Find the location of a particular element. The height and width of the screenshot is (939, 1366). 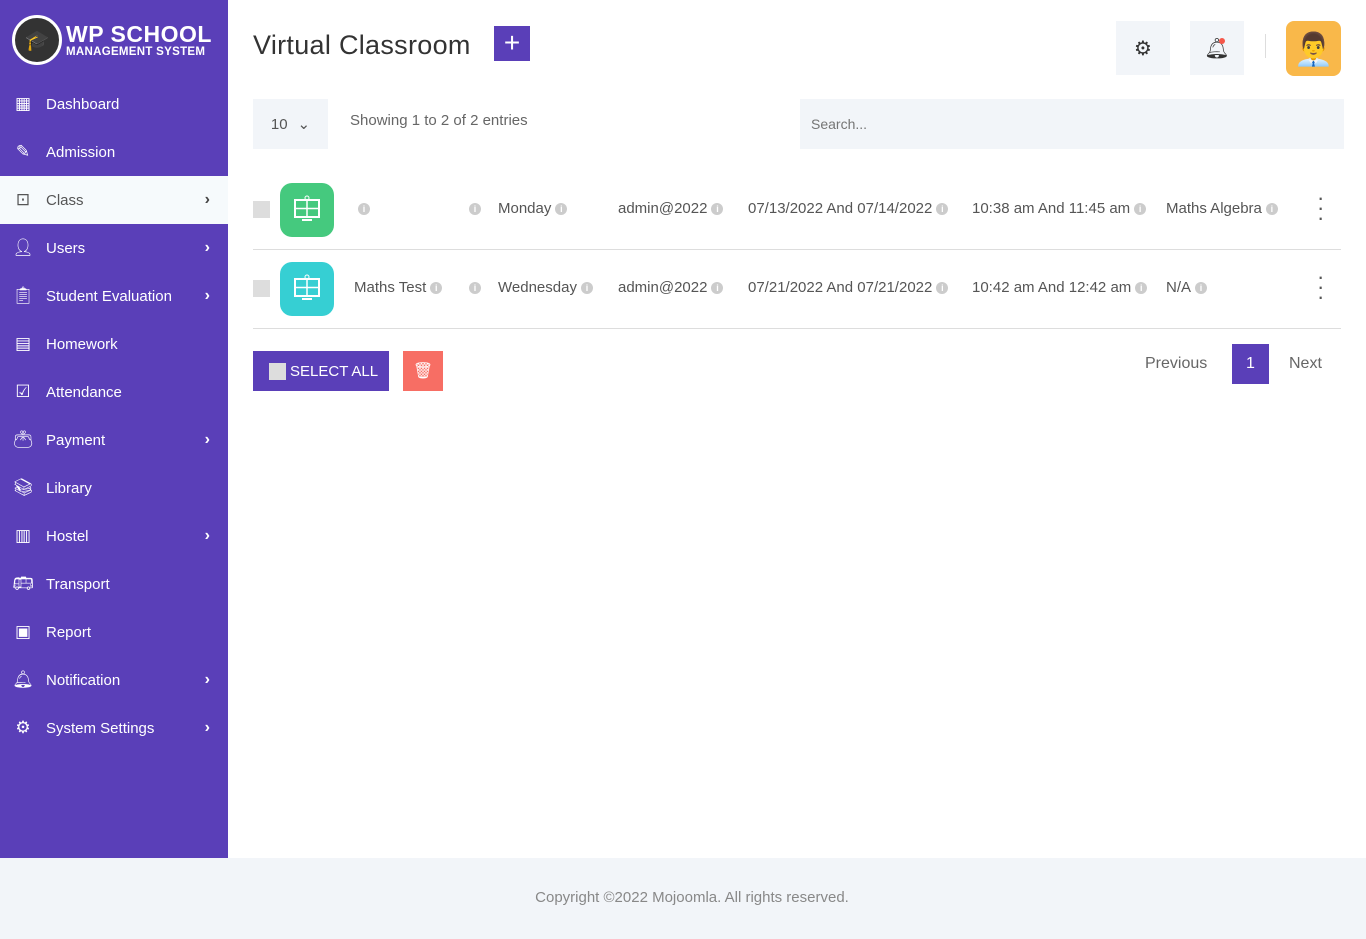

cell-name: i is located at coordinates (362, 208).